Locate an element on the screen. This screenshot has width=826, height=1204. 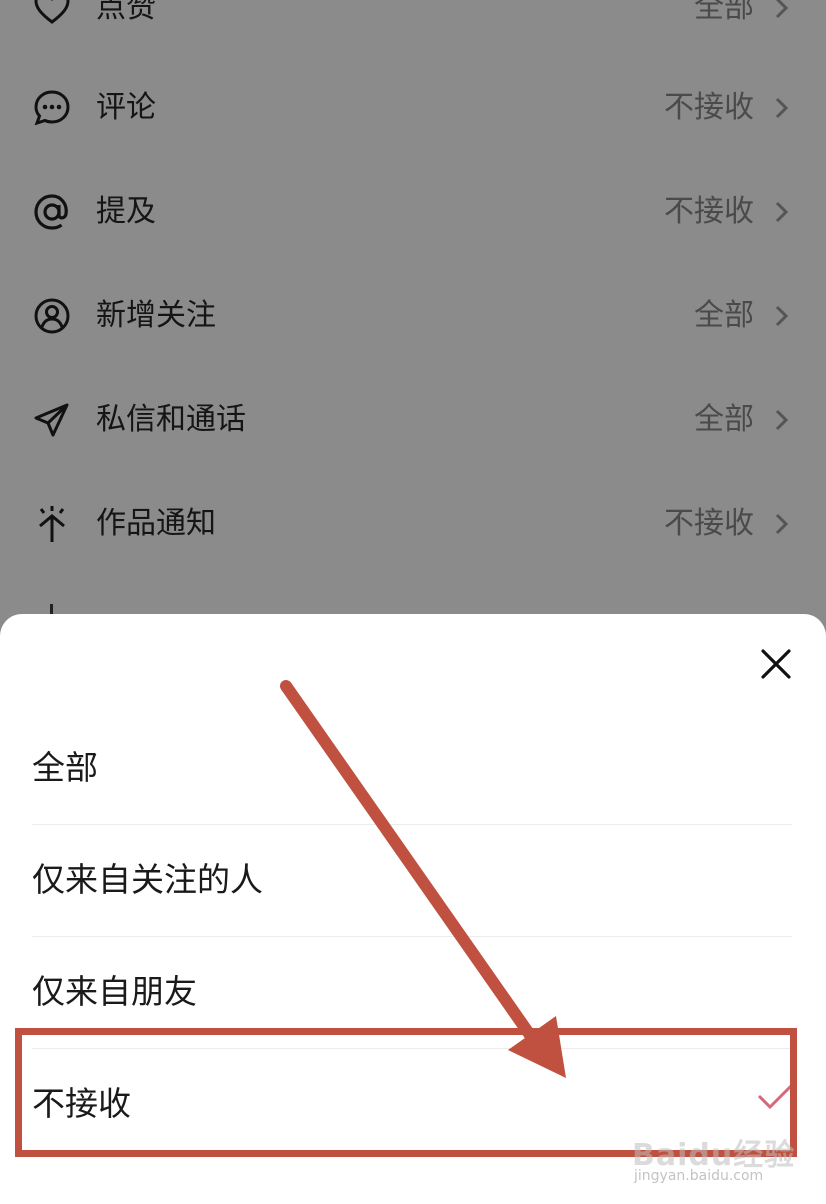
option-label: 全部 is located at coordinates (65, 767).